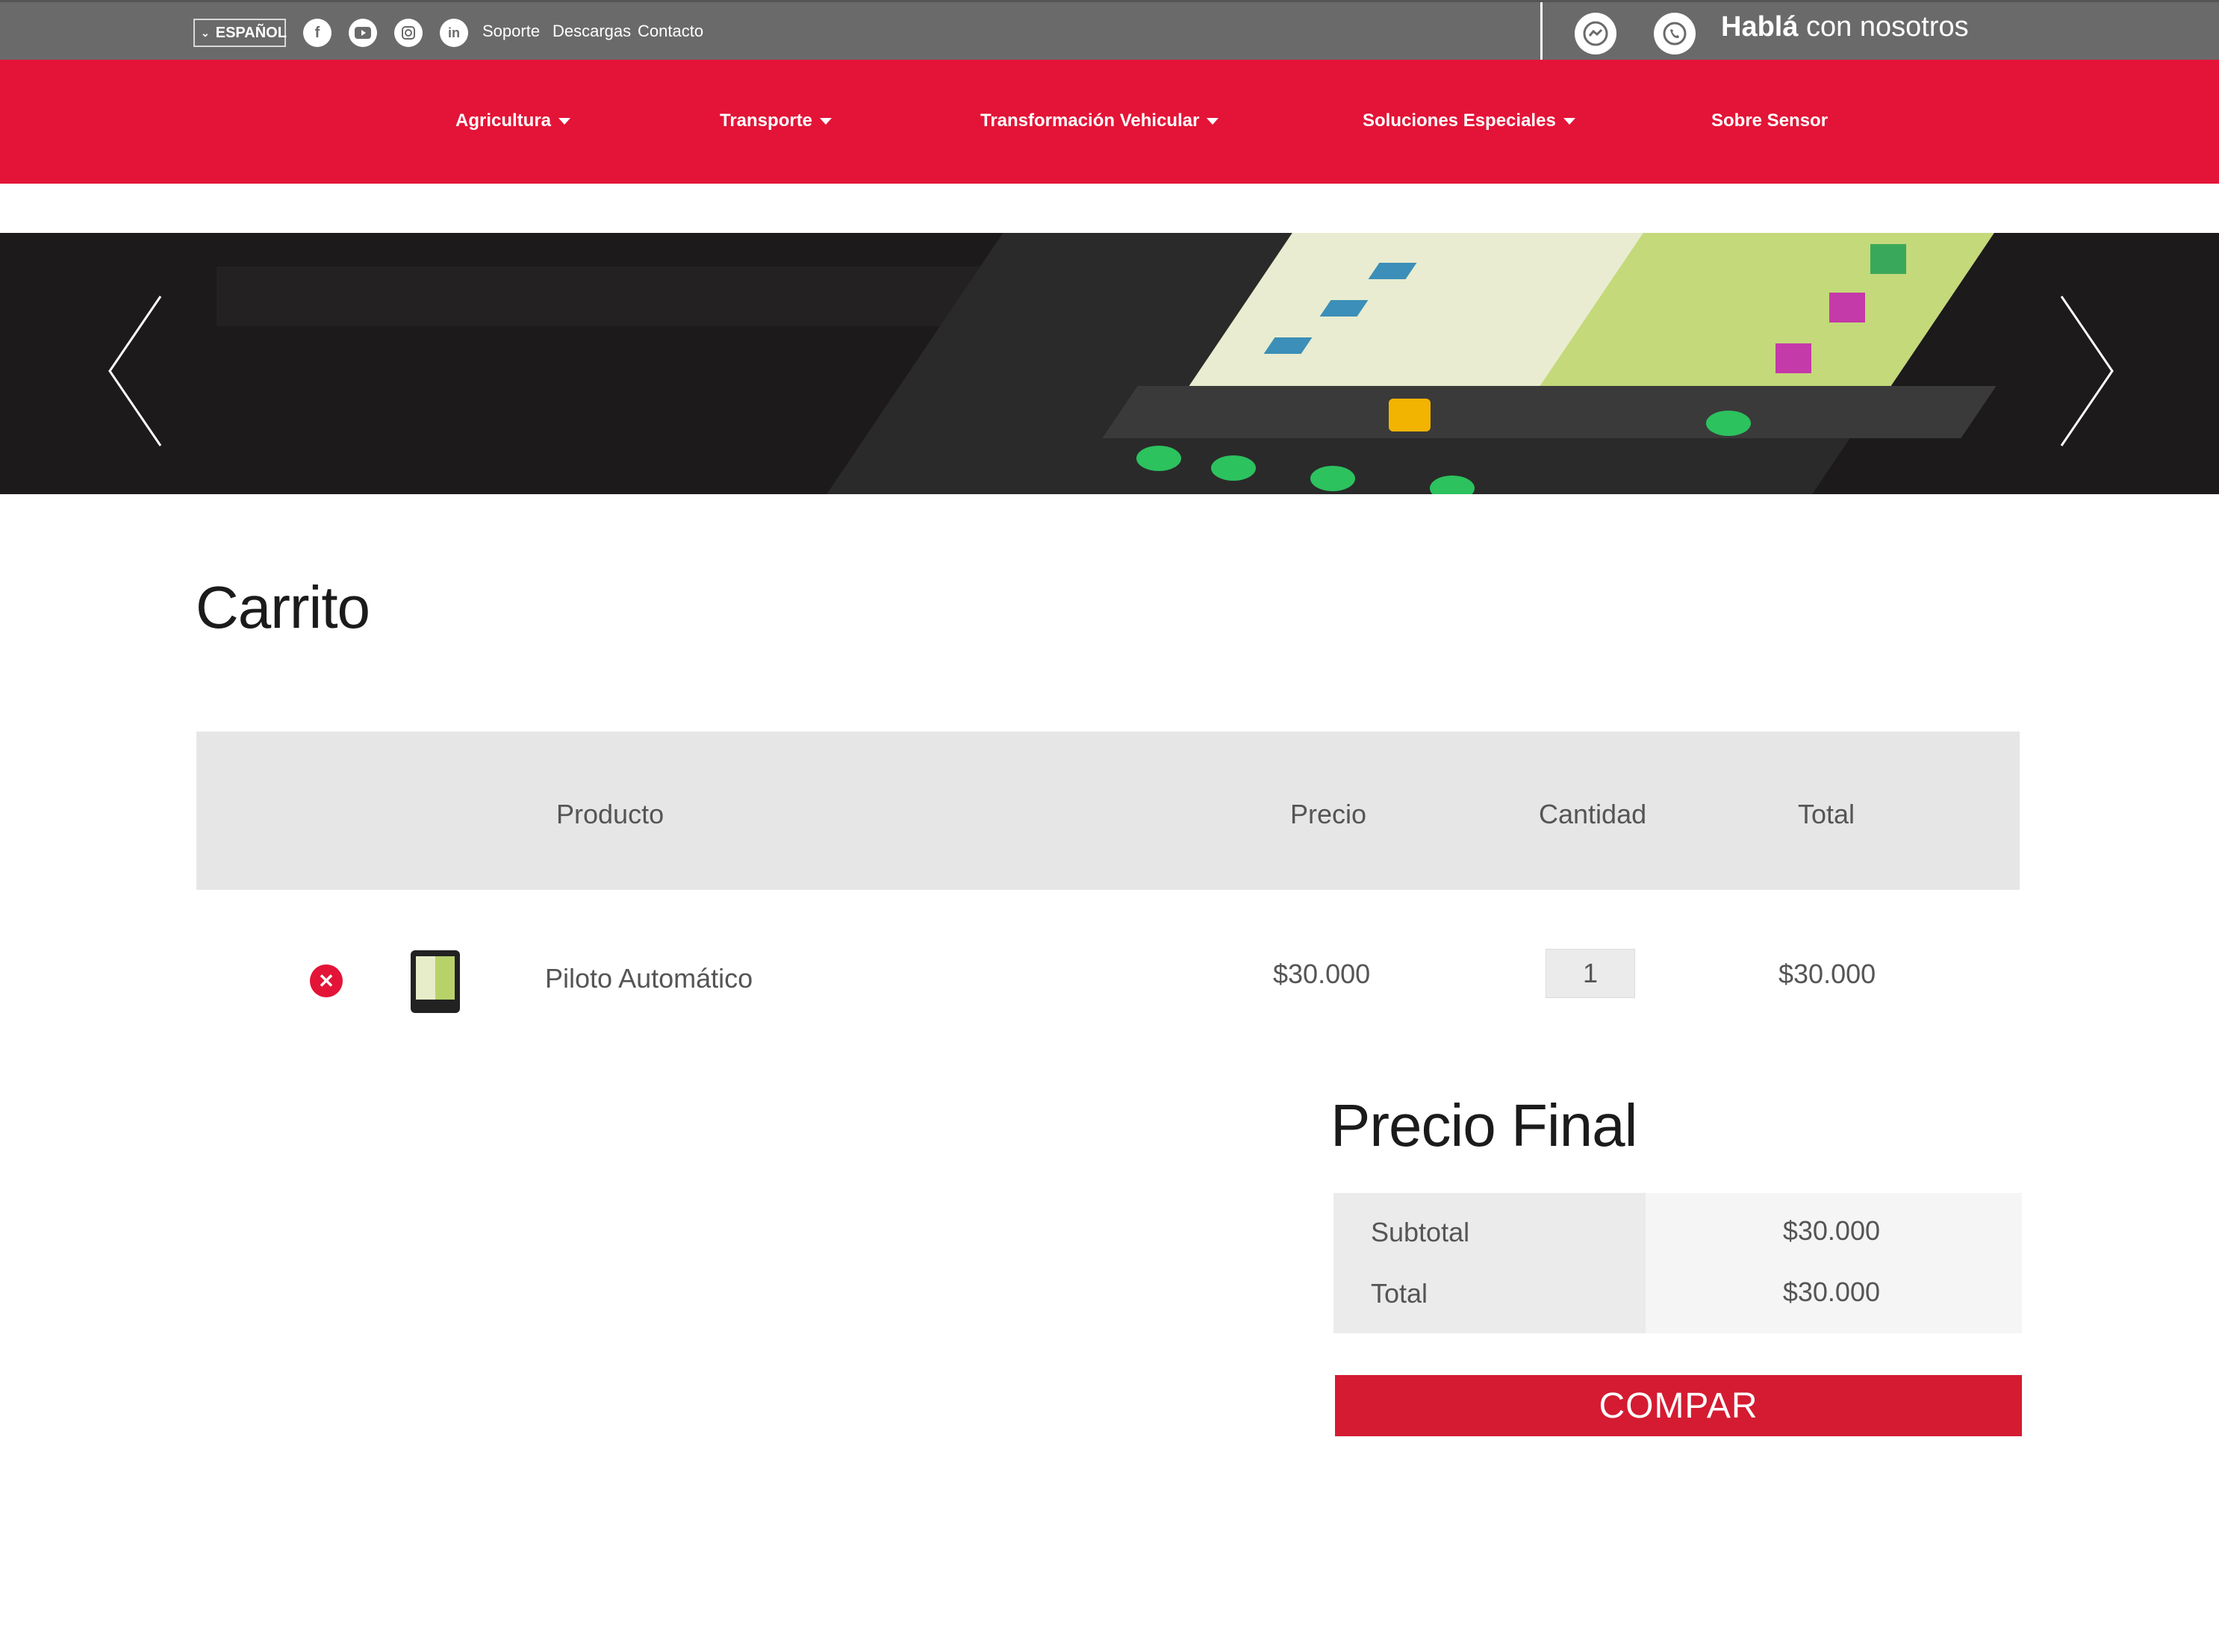 This screenshot has width=2219, height=1652. What do you see at coordinates (326, 981) in the screenshot?
I see `remove-item-button: ✕` at bounding box center [326, 981].